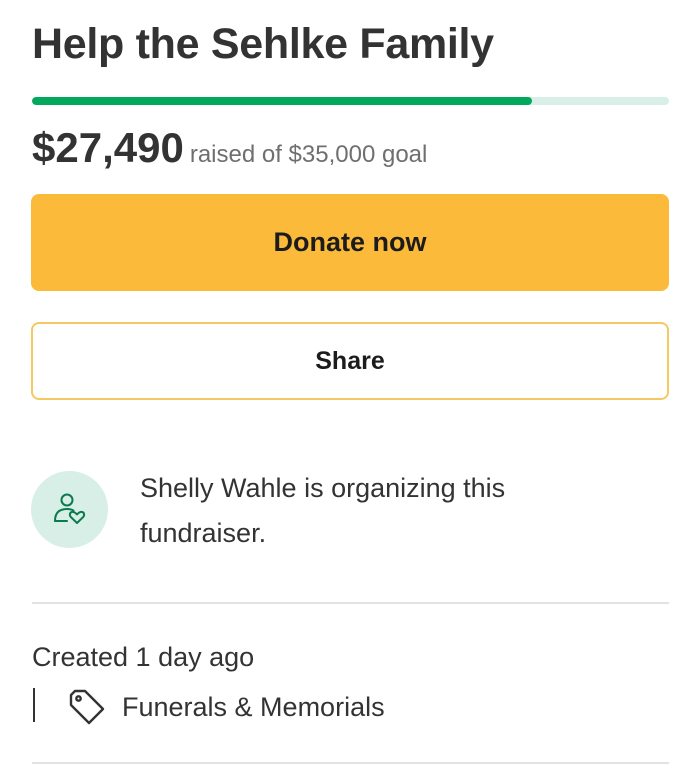  What do you see at coordinates (108, 147) in the screenshot?
I see `amount-raised: $27,490` at bounding box center [108, 147].